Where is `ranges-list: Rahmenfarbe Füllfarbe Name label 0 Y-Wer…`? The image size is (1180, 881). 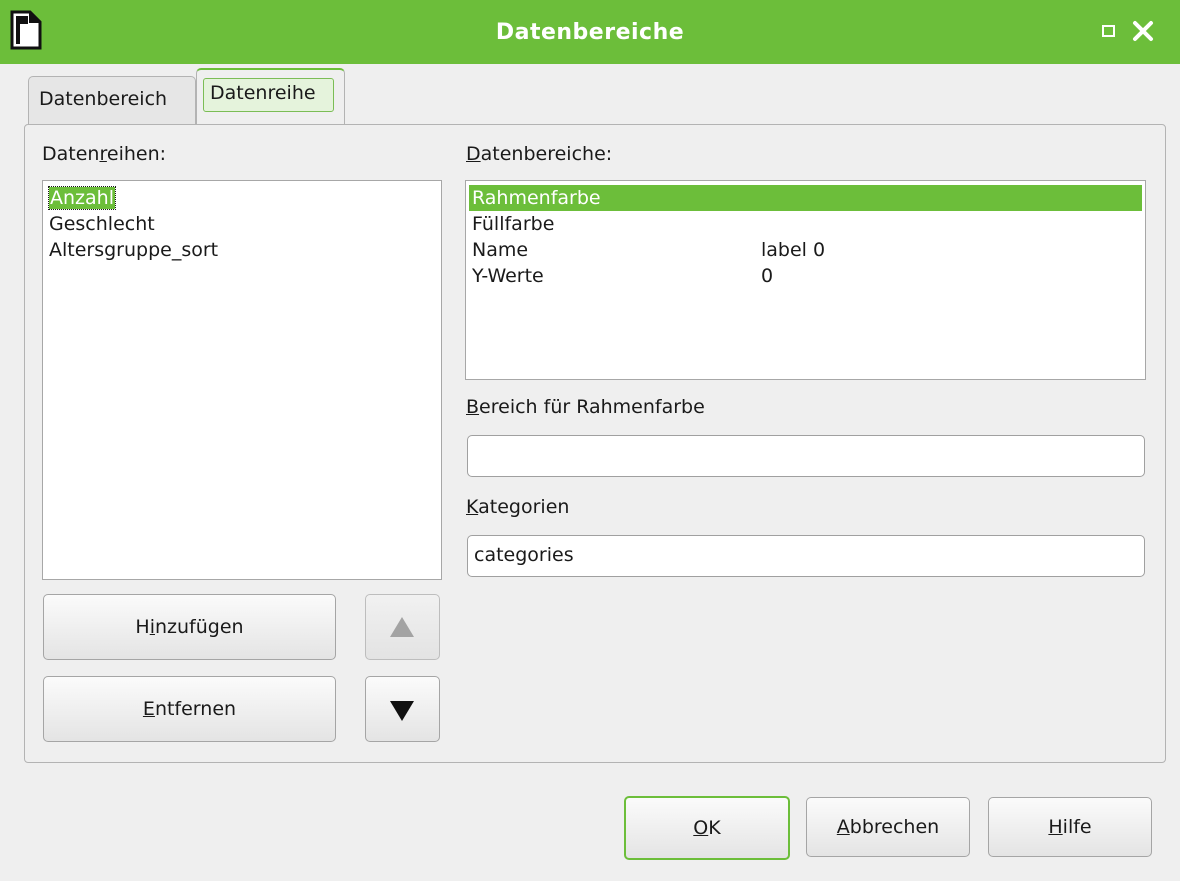
ranges-list: Rahmenfarbe Füllfarbe Name label 0 Y-Wer… is located at coordinates (805, 280).